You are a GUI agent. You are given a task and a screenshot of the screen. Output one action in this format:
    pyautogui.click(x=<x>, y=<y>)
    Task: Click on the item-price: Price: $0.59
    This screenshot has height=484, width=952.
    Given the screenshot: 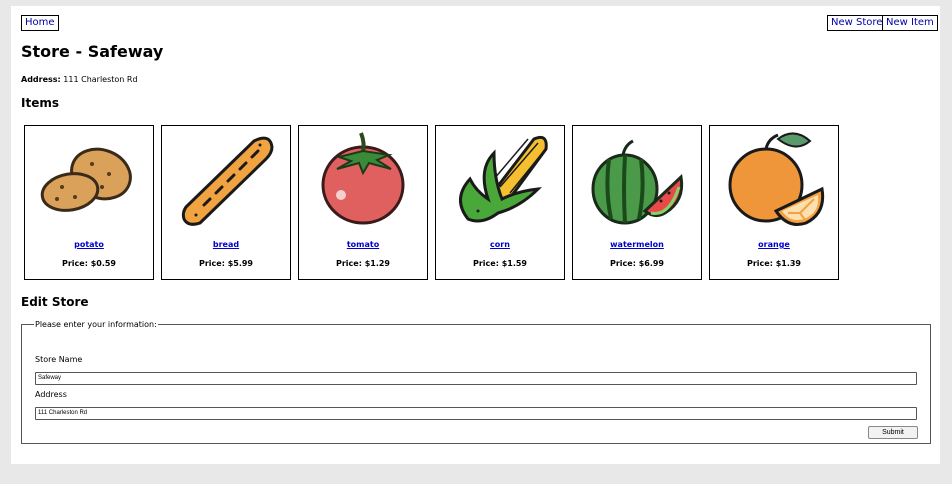 What is the action you would take?
    pyautogui.click(x=88, y=263)
    